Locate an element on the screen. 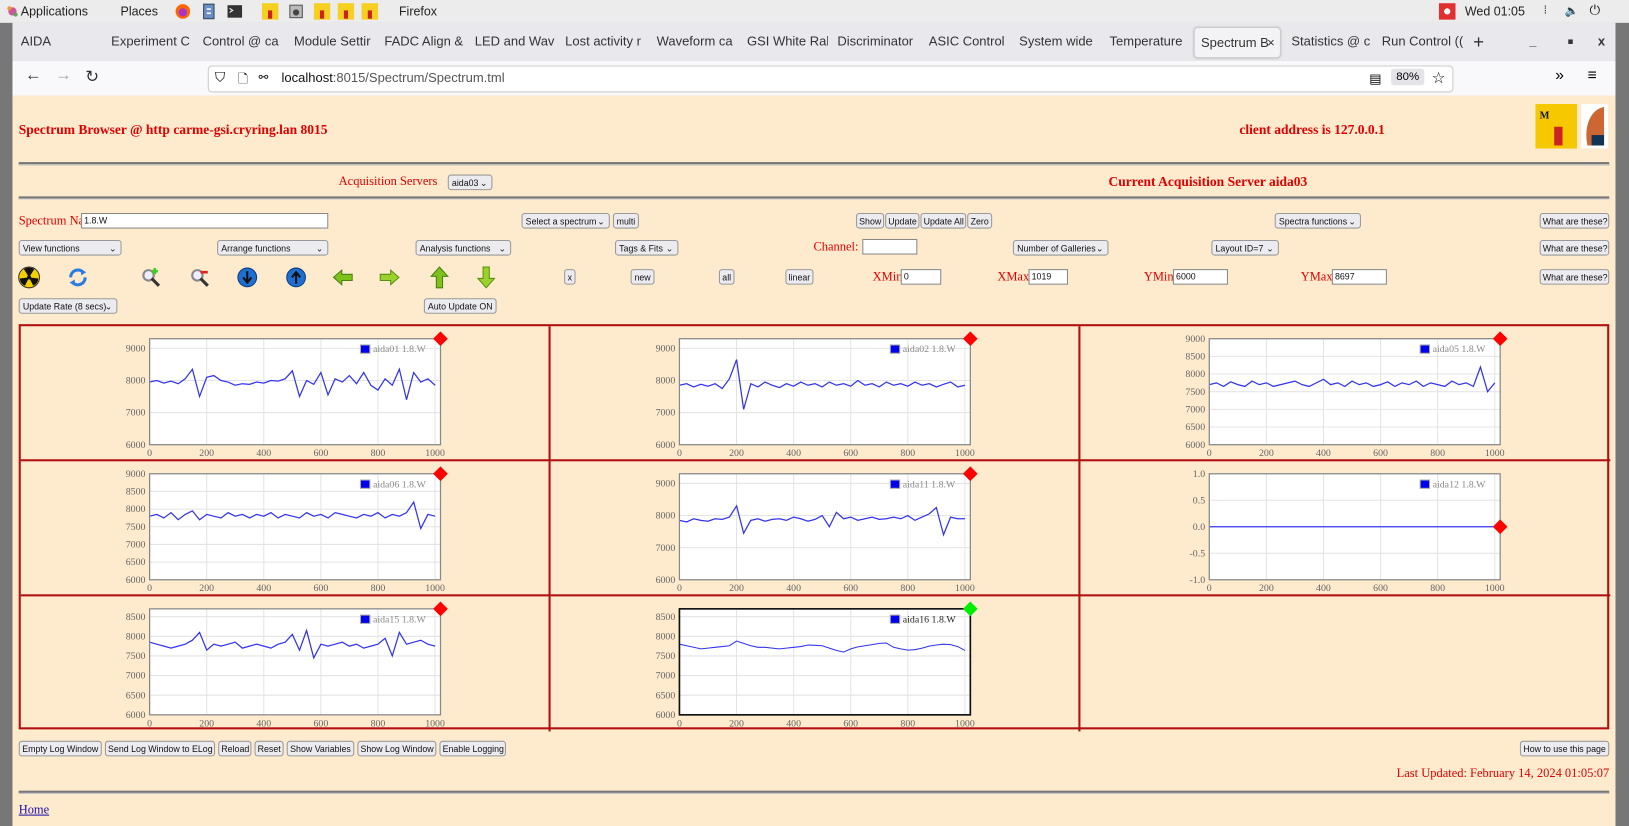 Image resolution: width=1629 pixels, height=826 pixels. tab: Lost activity r is located at coordinates (605, 41).